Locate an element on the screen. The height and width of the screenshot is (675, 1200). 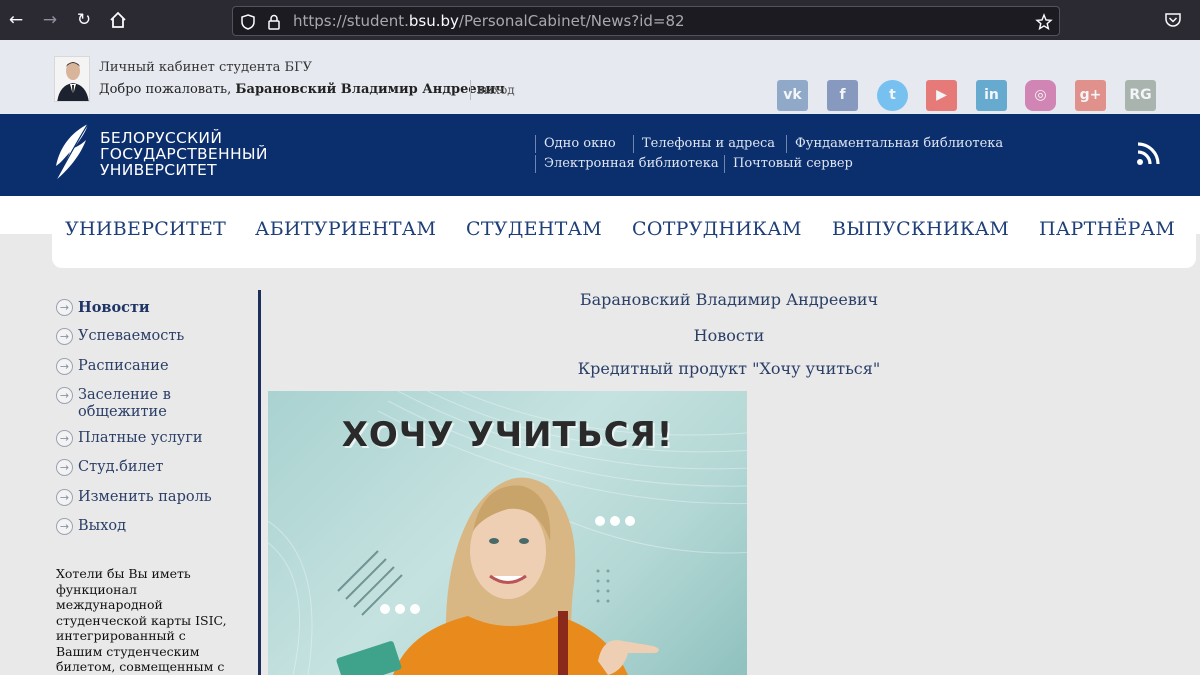
home-icon is located at coordinates (118, 20).